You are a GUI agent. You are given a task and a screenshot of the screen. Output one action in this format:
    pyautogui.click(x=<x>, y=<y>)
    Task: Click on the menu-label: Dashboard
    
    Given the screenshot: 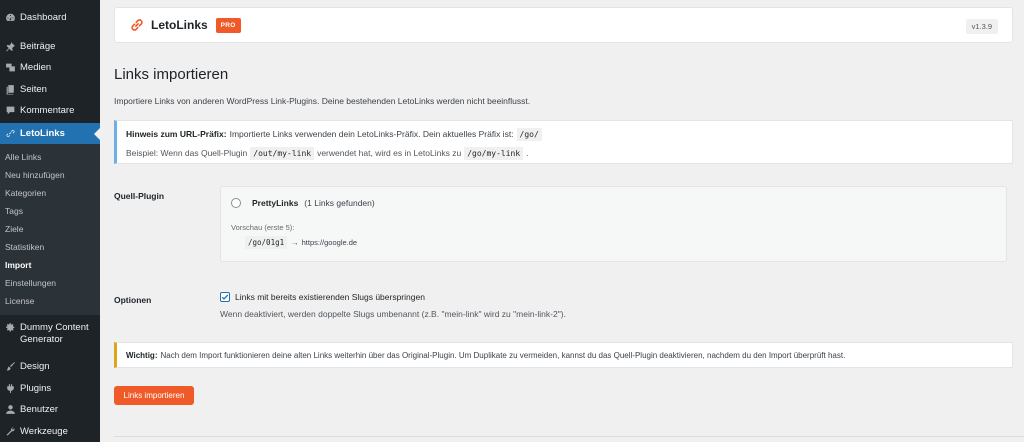 What is the action you would take?
    pyautogui.click(x=43, y=18)
    